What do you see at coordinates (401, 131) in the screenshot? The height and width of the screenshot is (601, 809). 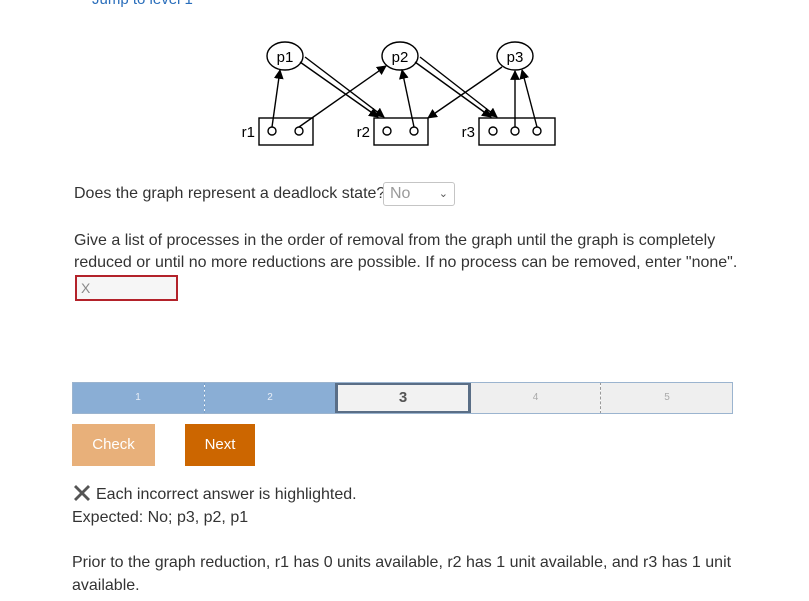 I see `resource-box-r2` at bounding box center [401, 131].